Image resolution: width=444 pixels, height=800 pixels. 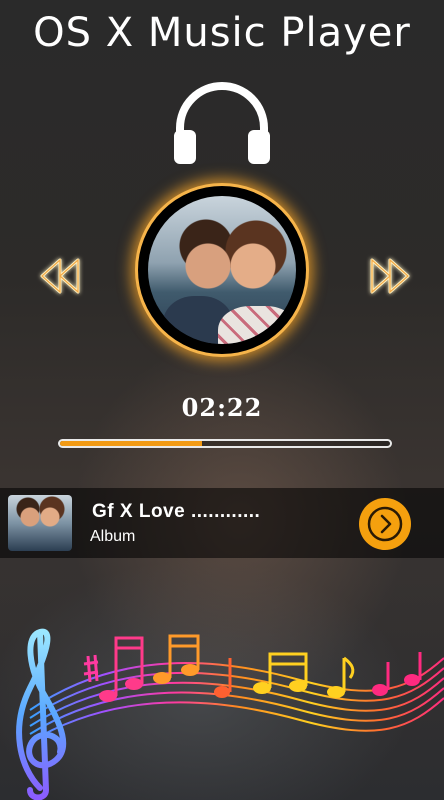 I want to click on rewind-button, so click(x=60, y=276).